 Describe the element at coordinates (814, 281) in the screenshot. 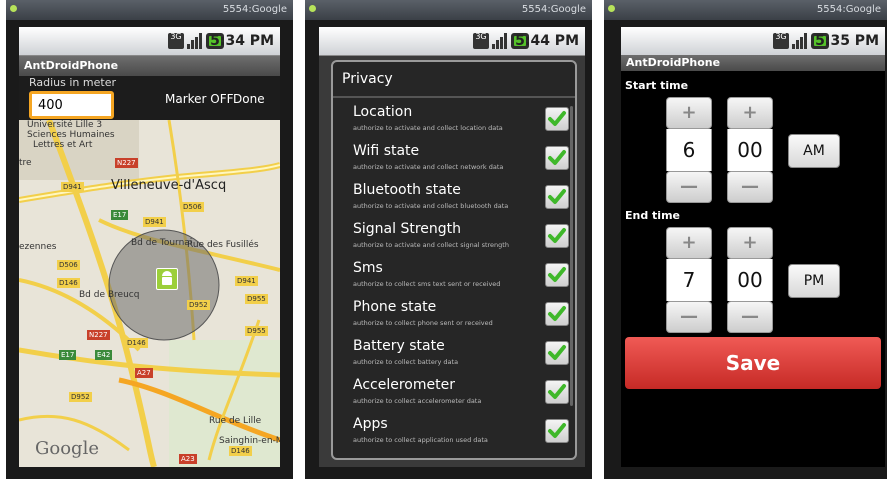

I see `end-ampm-button: PM` at that location.